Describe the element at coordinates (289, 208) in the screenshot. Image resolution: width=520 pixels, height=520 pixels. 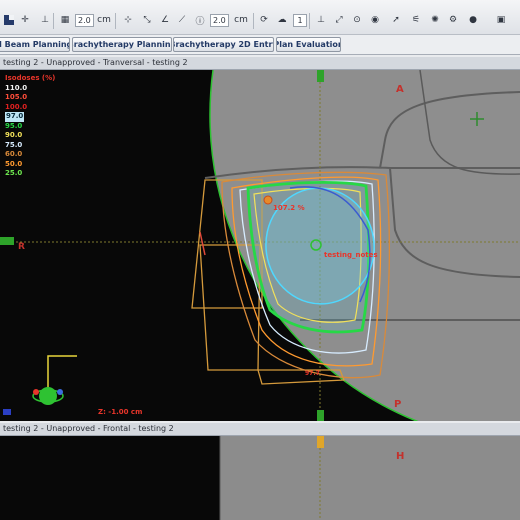
I see `max-dose-label: 107.2 %` at that location.